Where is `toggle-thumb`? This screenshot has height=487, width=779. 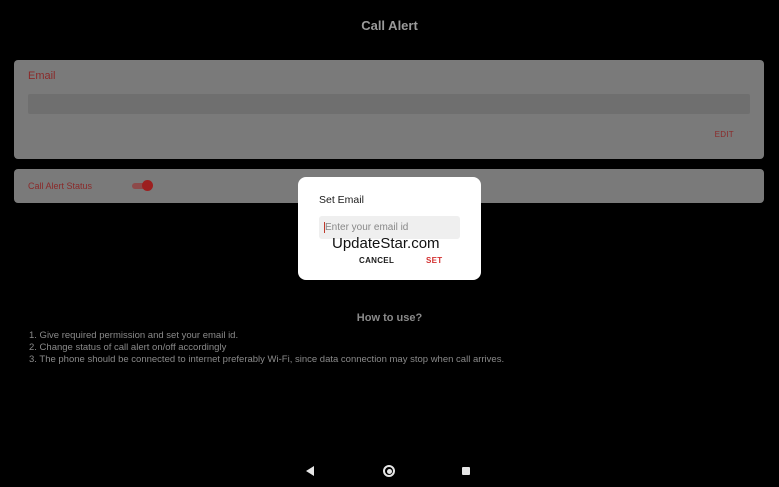
toggle-thumb is located at coordinates (147, 185).